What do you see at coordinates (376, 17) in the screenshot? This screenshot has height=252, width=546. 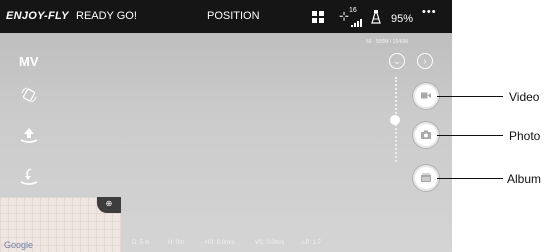 I see `remote-battery-icon` at bounding box center [376, 17].